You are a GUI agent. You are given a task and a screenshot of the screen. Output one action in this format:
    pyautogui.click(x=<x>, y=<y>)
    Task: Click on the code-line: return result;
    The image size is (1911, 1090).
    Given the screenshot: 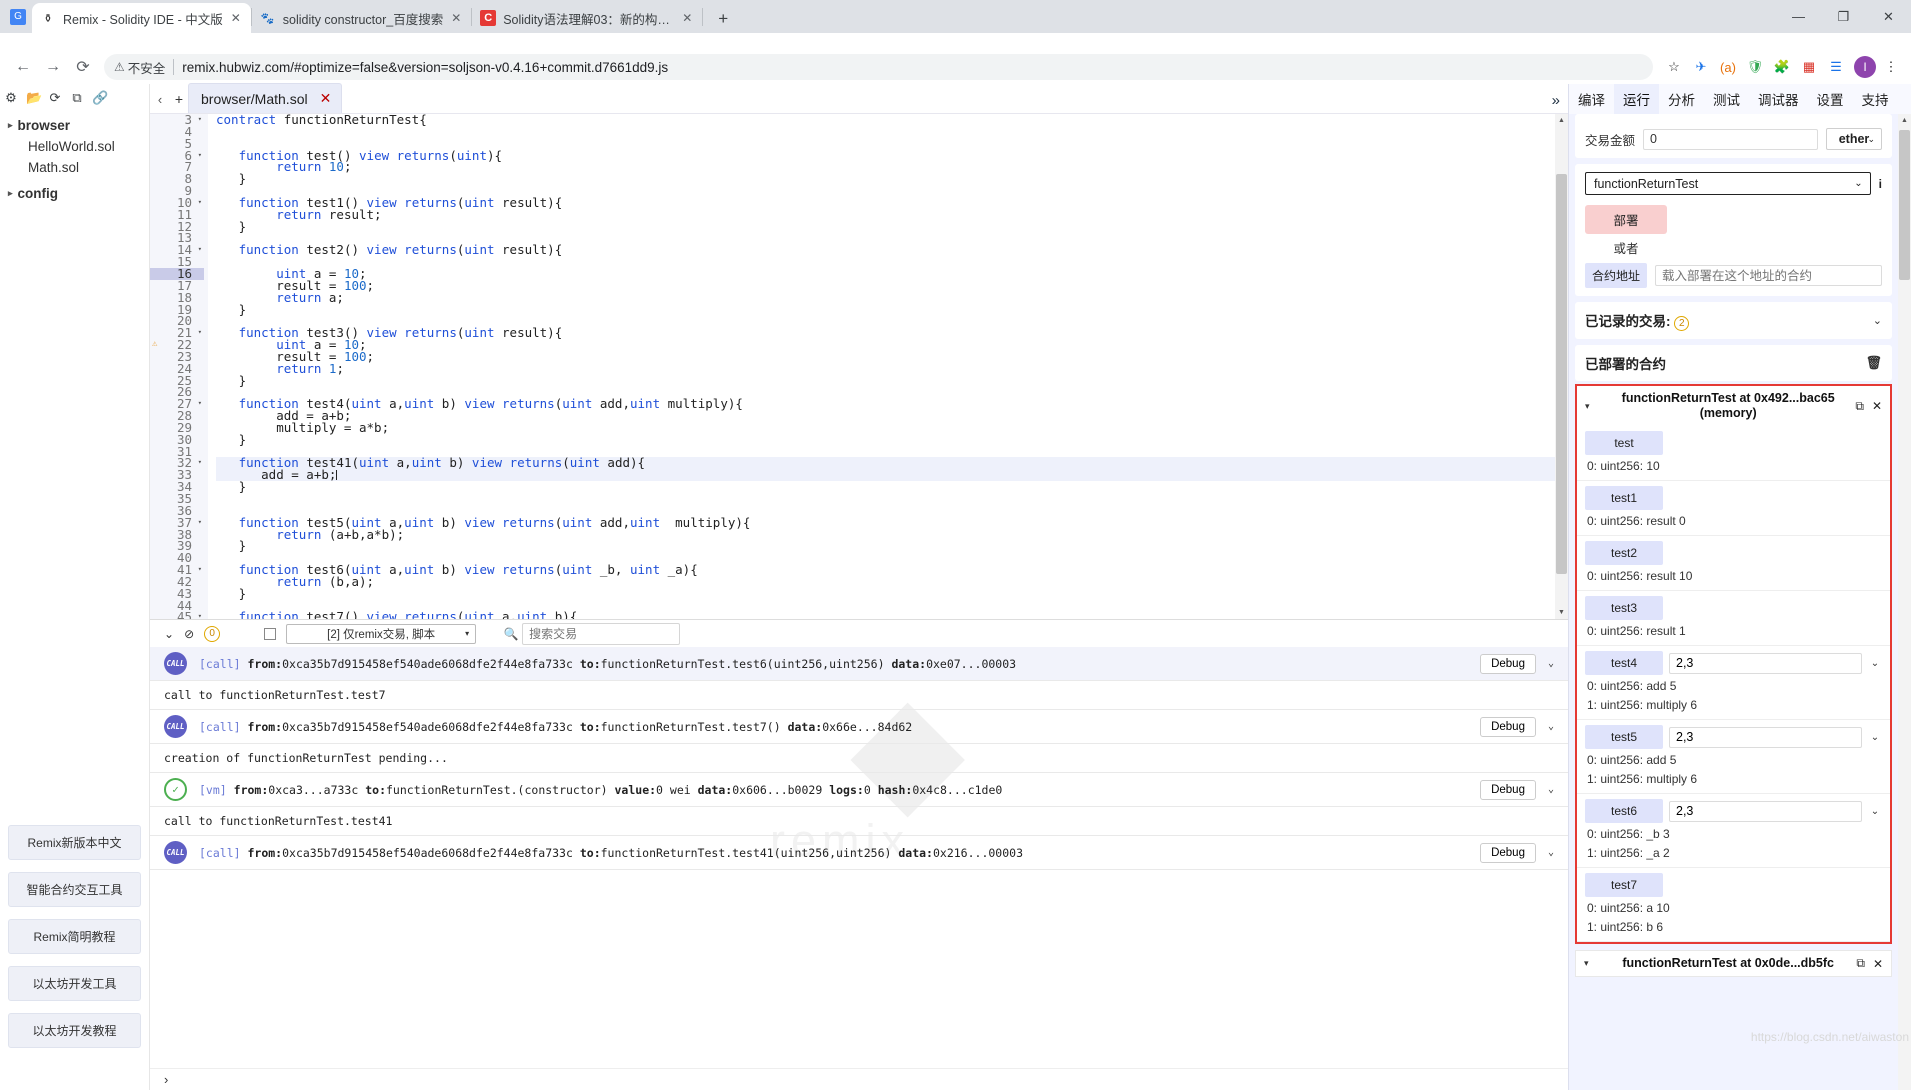 What is the action you would take?
    pyautogui.click(x=892, y=214)
    